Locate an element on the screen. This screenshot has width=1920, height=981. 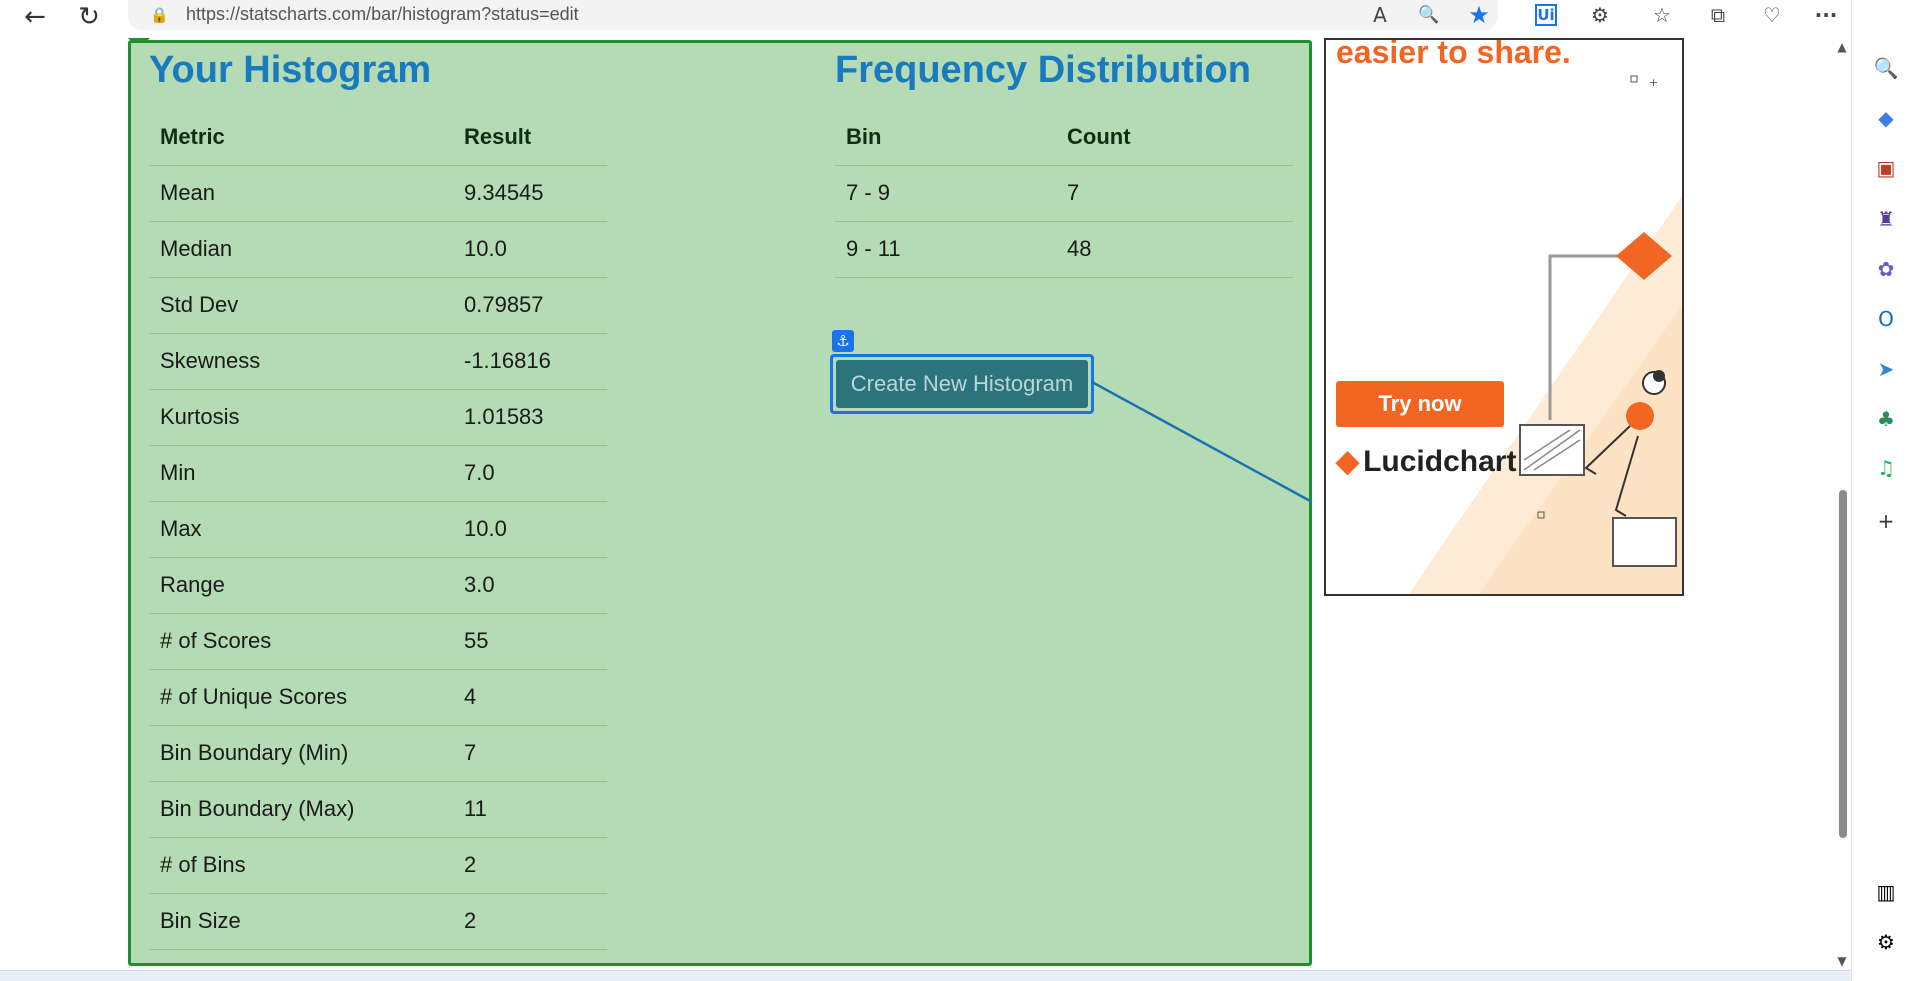
lucidchart-brand: Lucidchart is located at coordinates (1440, 461).